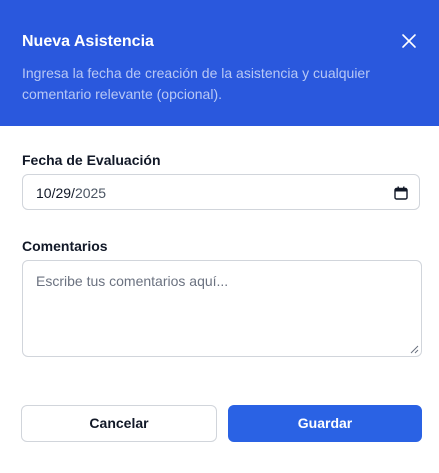 This screenshot has height=473, width=439. Describe the element at coordinates (119, 423) in the screenshot. I see `cancel-button: Cancelar` at that location.